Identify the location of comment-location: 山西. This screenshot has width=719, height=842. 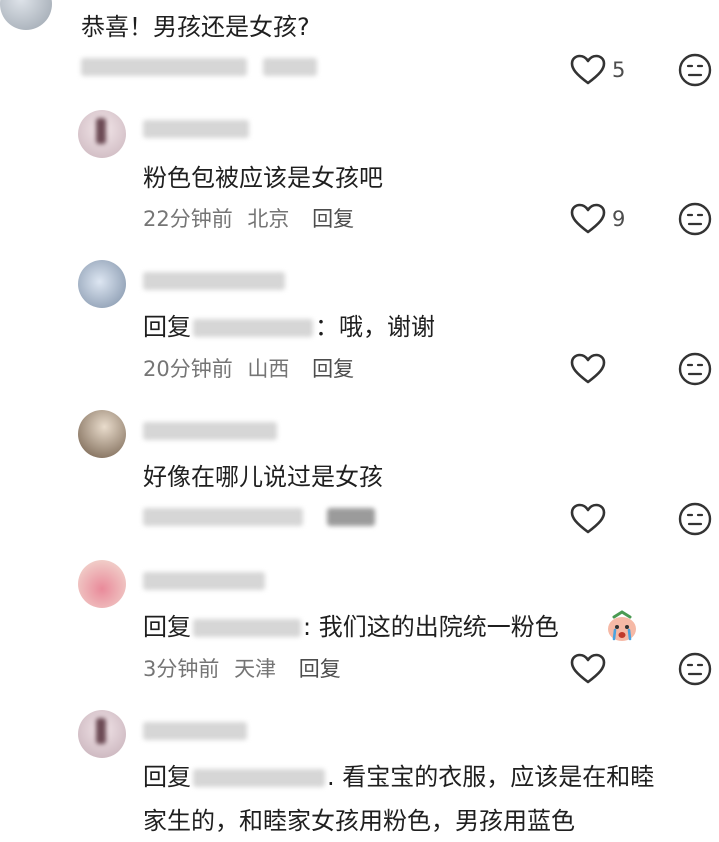
(268, 369).